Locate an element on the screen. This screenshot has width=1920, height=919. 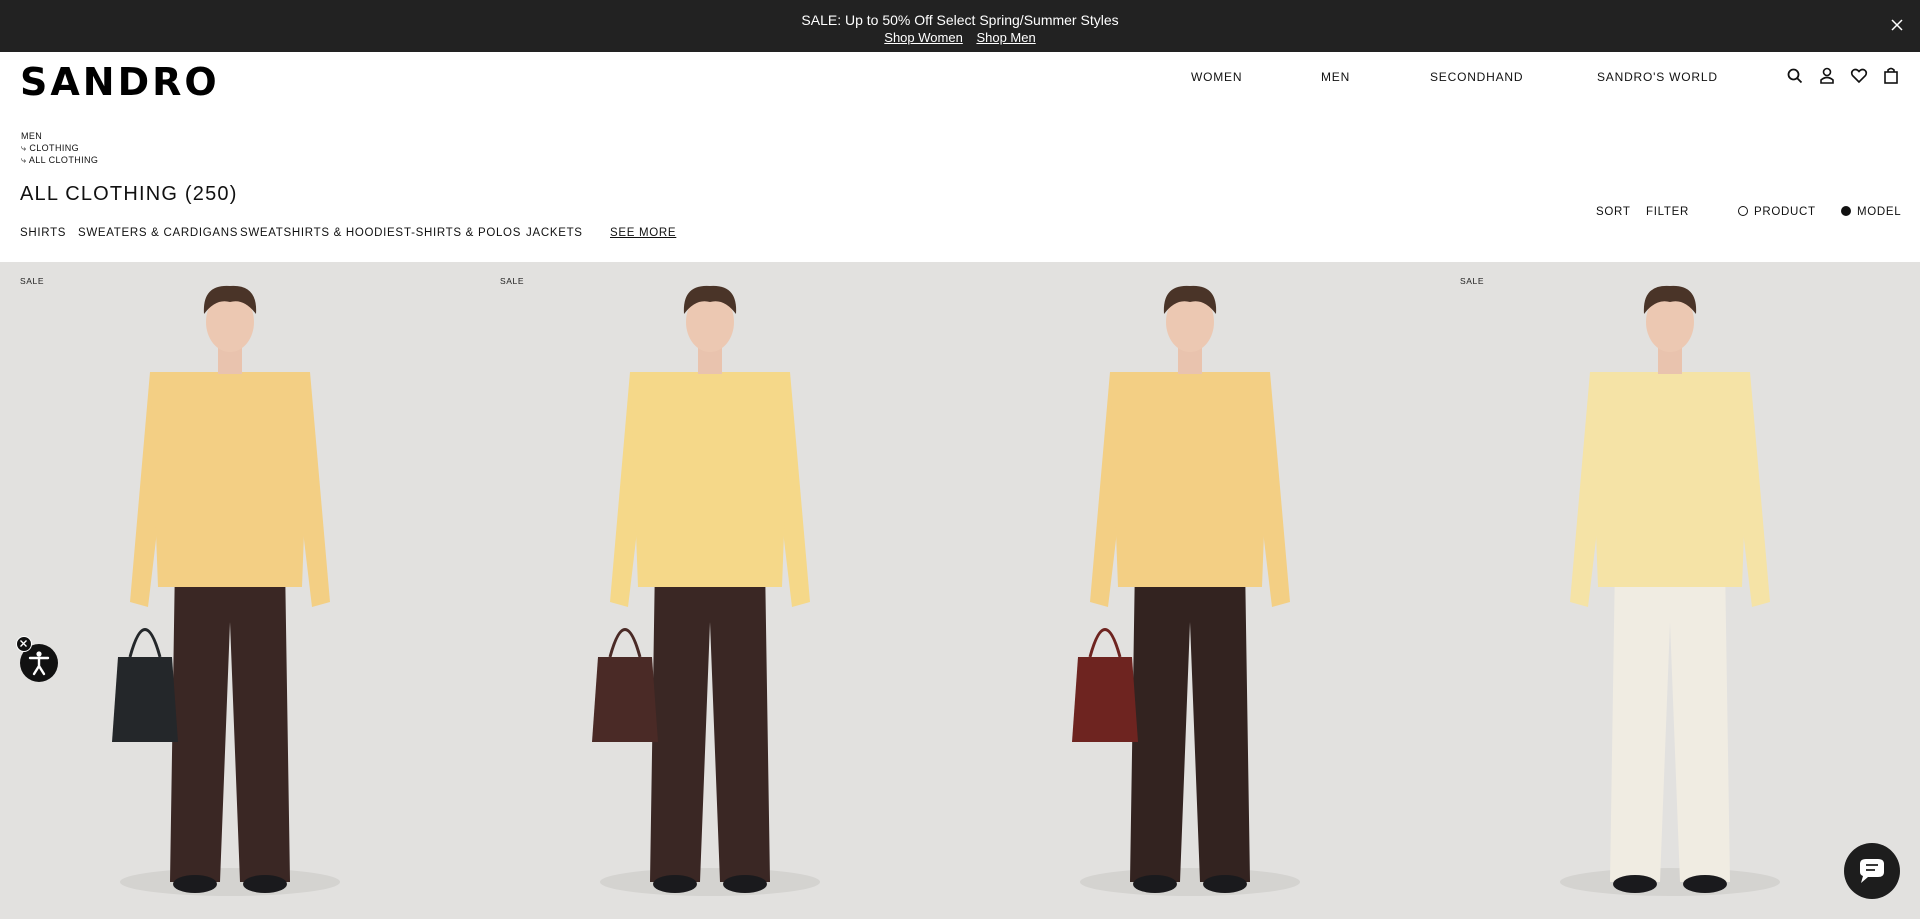
nav-women: WOMEN is located at coordinates (1216, 77).